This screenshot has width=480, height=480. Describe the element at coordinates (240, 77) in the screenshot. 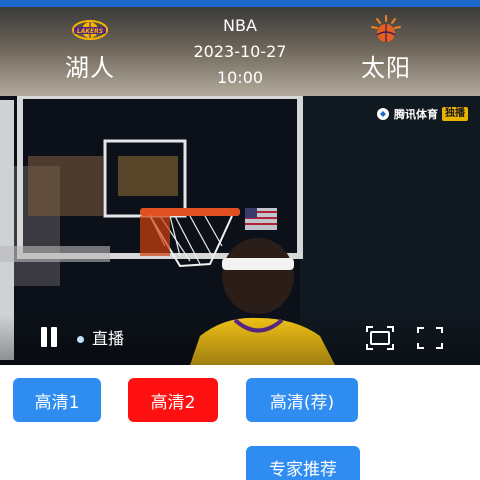

I see `match-time: 10:00` at that location.